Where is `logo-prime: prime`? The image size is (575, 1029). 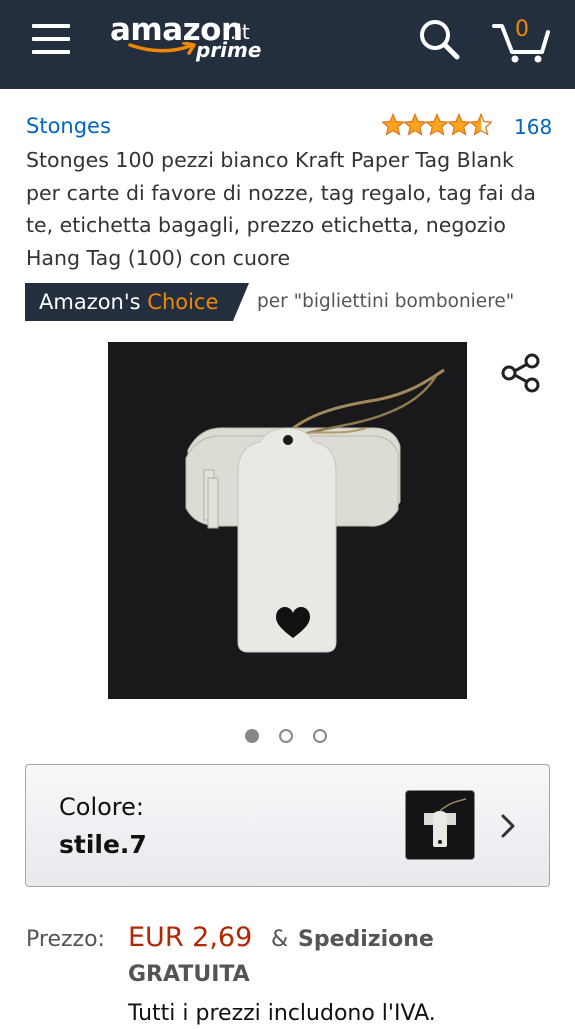 logo-prime: prime is located at coordinates (229, 50).